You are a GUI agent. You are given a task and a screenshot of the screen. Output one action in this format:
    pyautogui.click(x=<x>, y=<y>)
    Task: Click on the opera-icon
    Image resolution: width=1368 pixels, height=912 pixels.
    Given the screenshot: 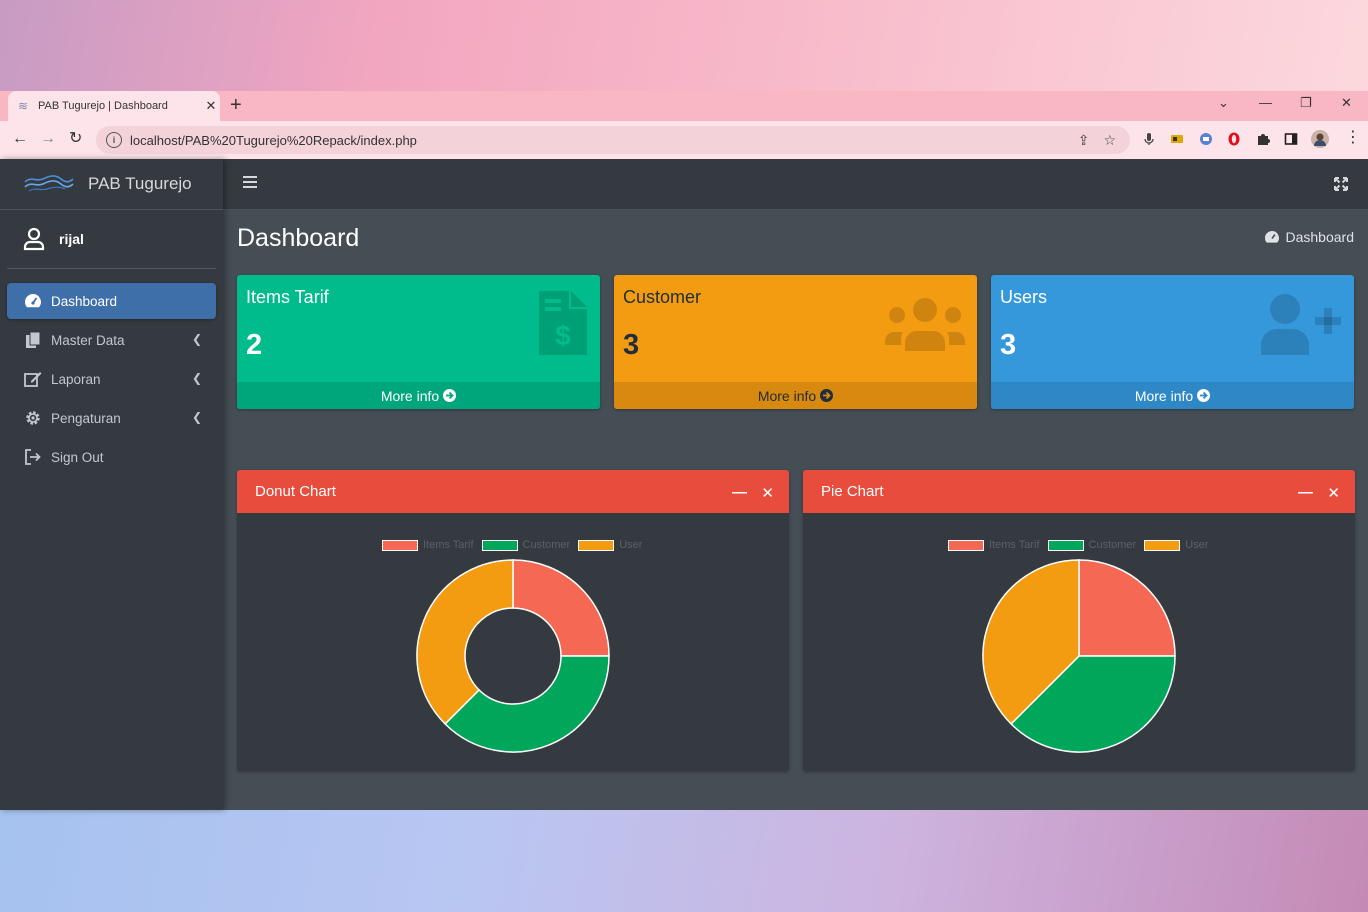 What is the action you would take?
    pyautogui.click(x=1234, y=139)
    